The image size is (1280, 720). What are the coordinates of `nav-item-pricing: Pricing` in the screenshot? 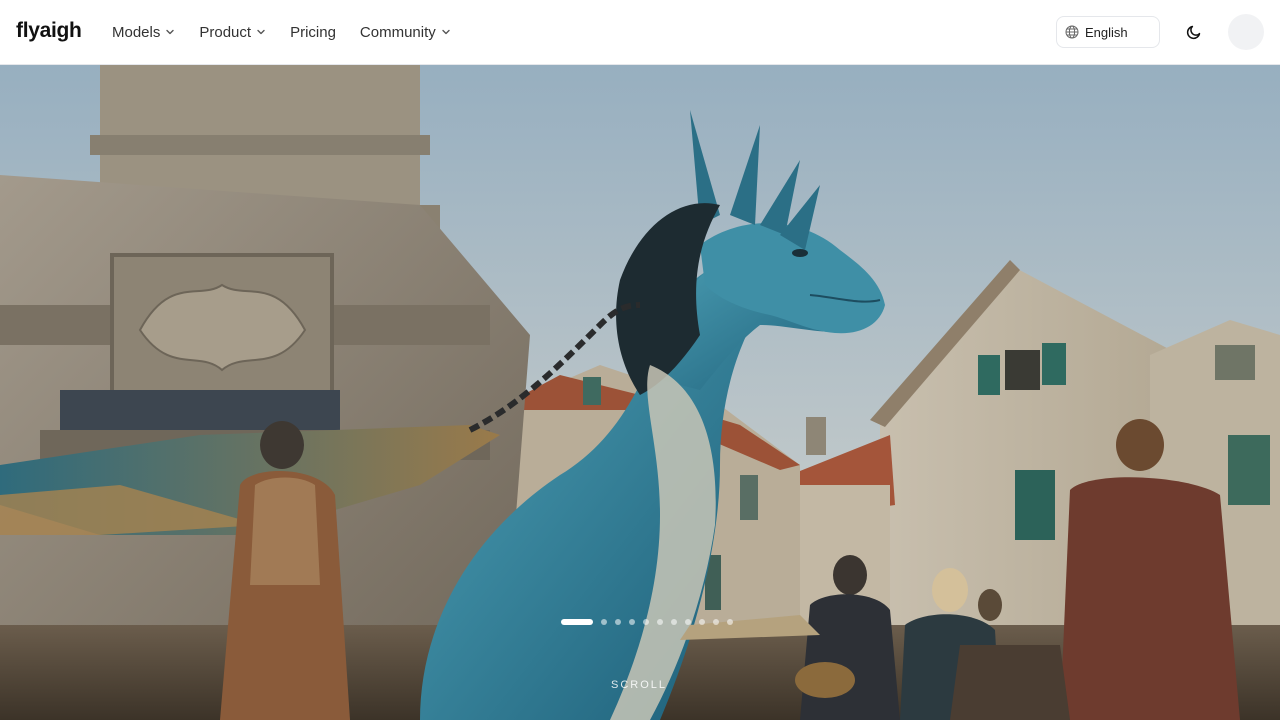 It's located at (313, 32).